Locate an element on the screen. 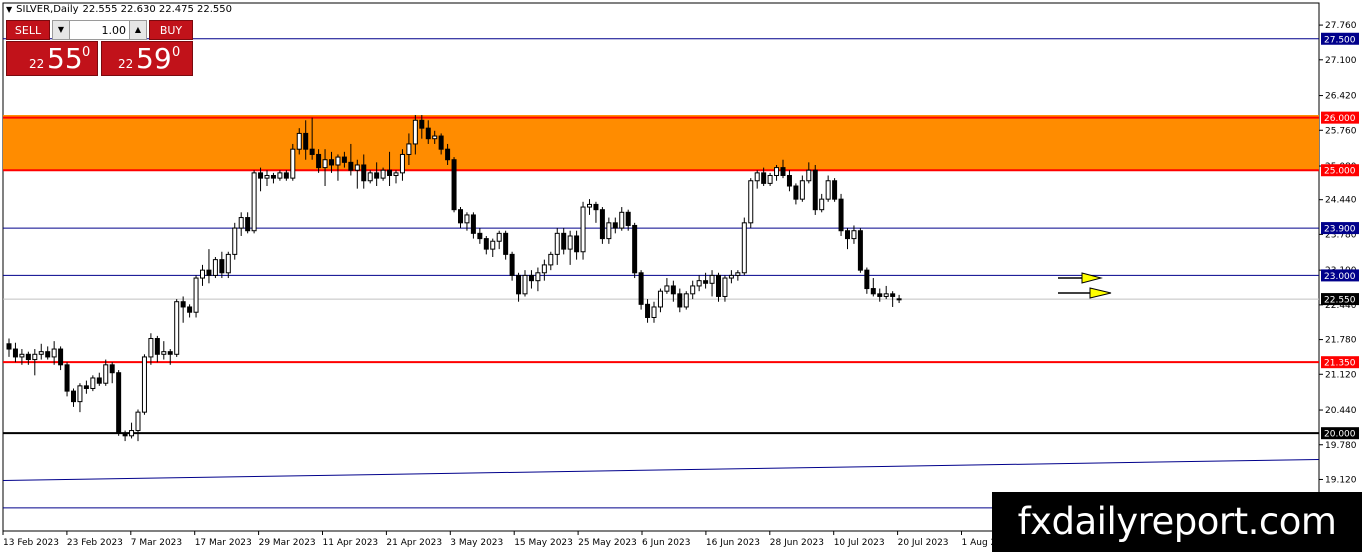 This screenshot has height=552, width=1362. x-tick-label: 13 Feb 2023 is located at coordinates (31, 543).